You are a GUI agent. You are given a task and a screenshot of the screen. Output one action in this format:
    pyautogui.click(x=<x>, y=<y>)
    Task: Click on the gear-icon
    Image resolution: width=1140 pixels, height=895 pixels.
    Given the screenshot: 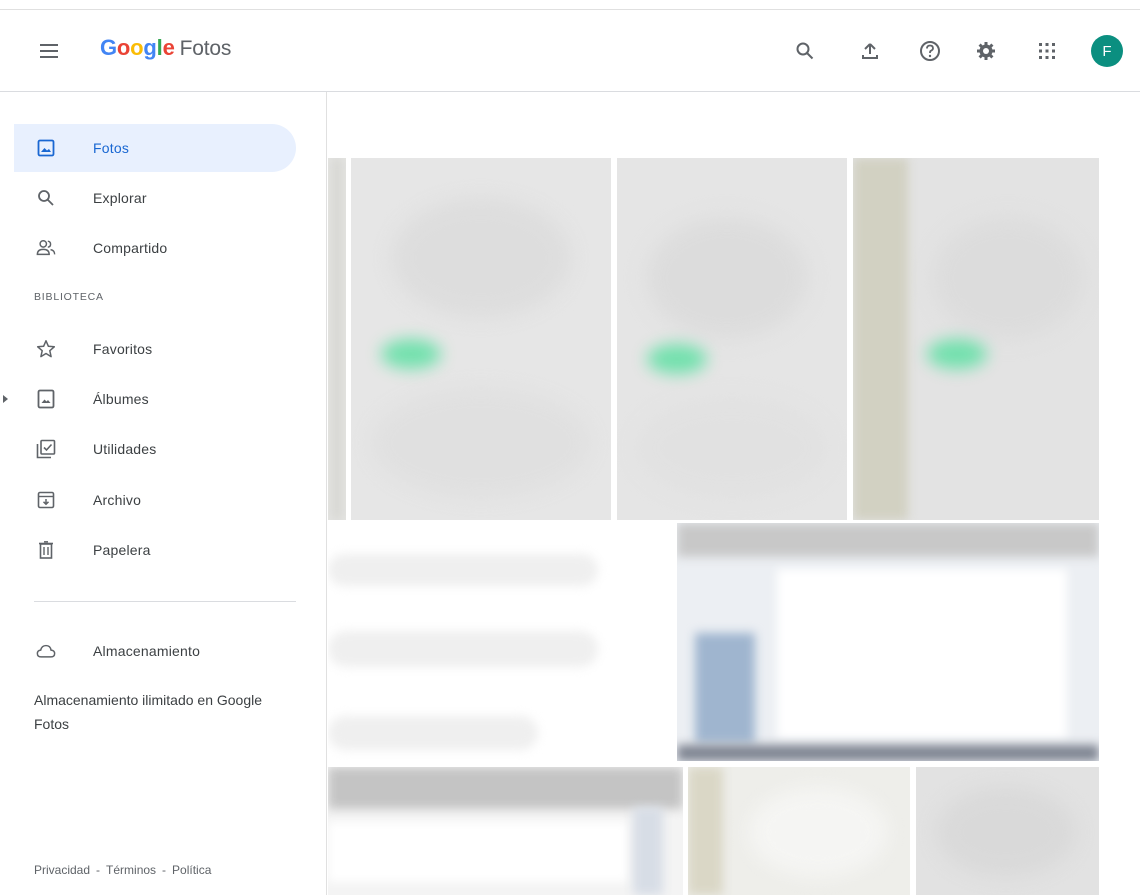 What is the action you would take?
    pyautogui.click(x=986, y=51)
    